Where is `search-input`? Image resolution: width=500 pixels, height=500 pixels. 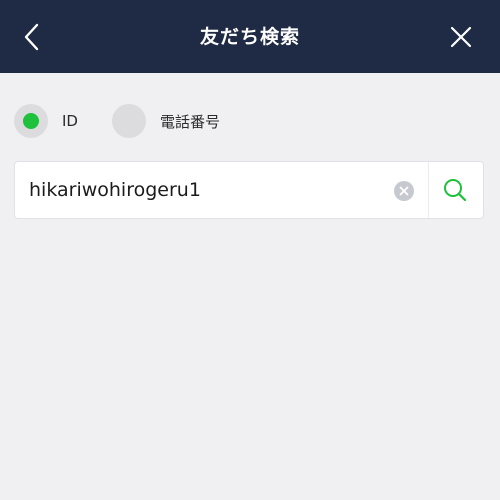 search-input is located at coordinates (209, 190).